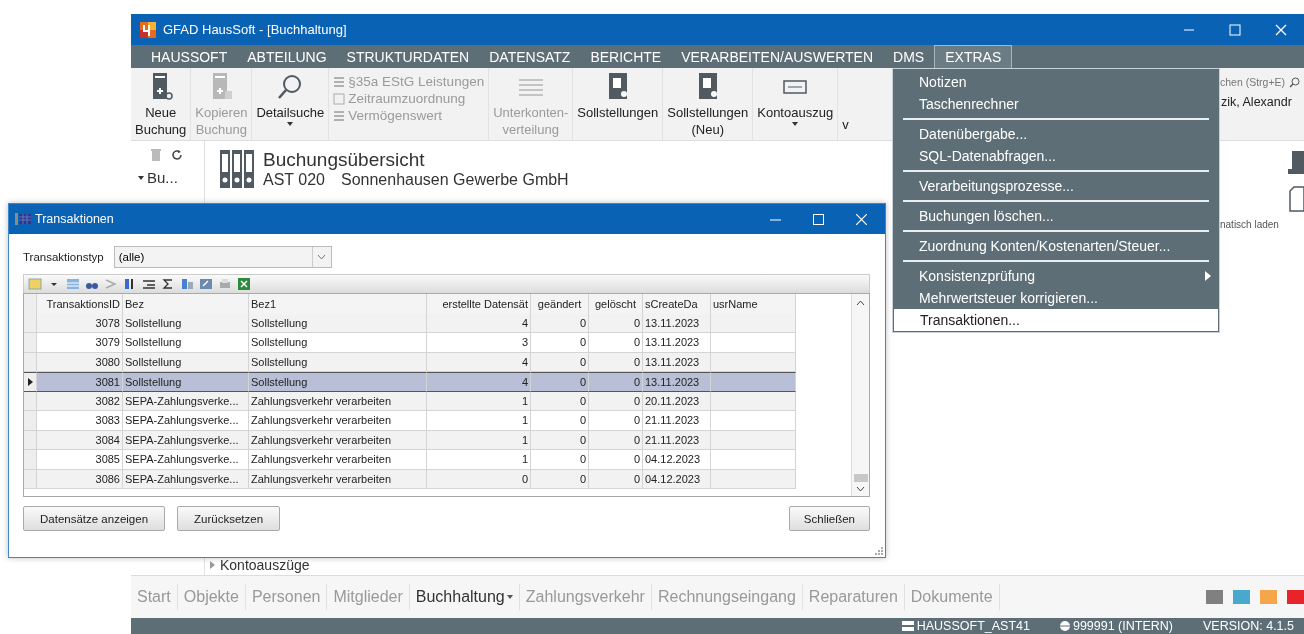 This screenshot has width=1304, height=634. I want to click on ribbon-button: v, so click(843, 104).